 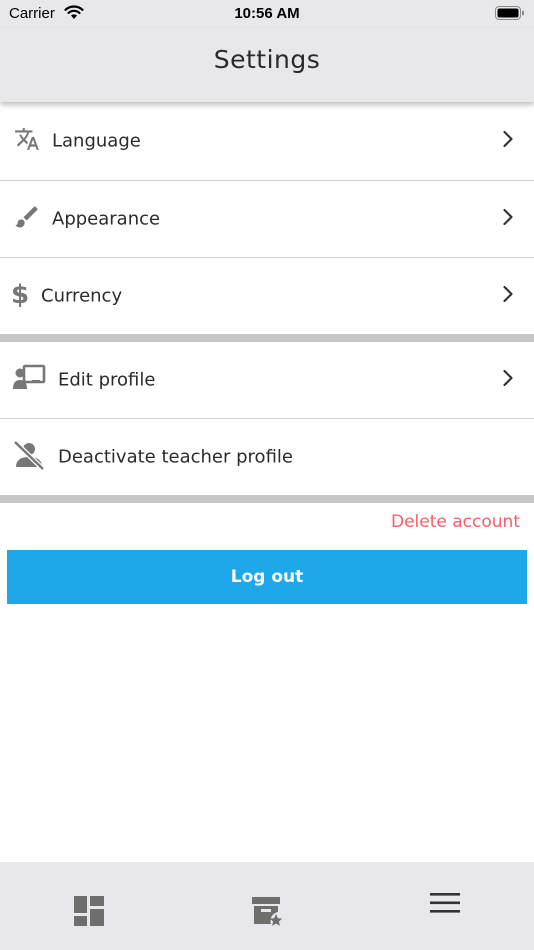 What do you see at coordinates (27, 141) in the screenshot?
I see `translate-icon` at bounding box center [27, 141].